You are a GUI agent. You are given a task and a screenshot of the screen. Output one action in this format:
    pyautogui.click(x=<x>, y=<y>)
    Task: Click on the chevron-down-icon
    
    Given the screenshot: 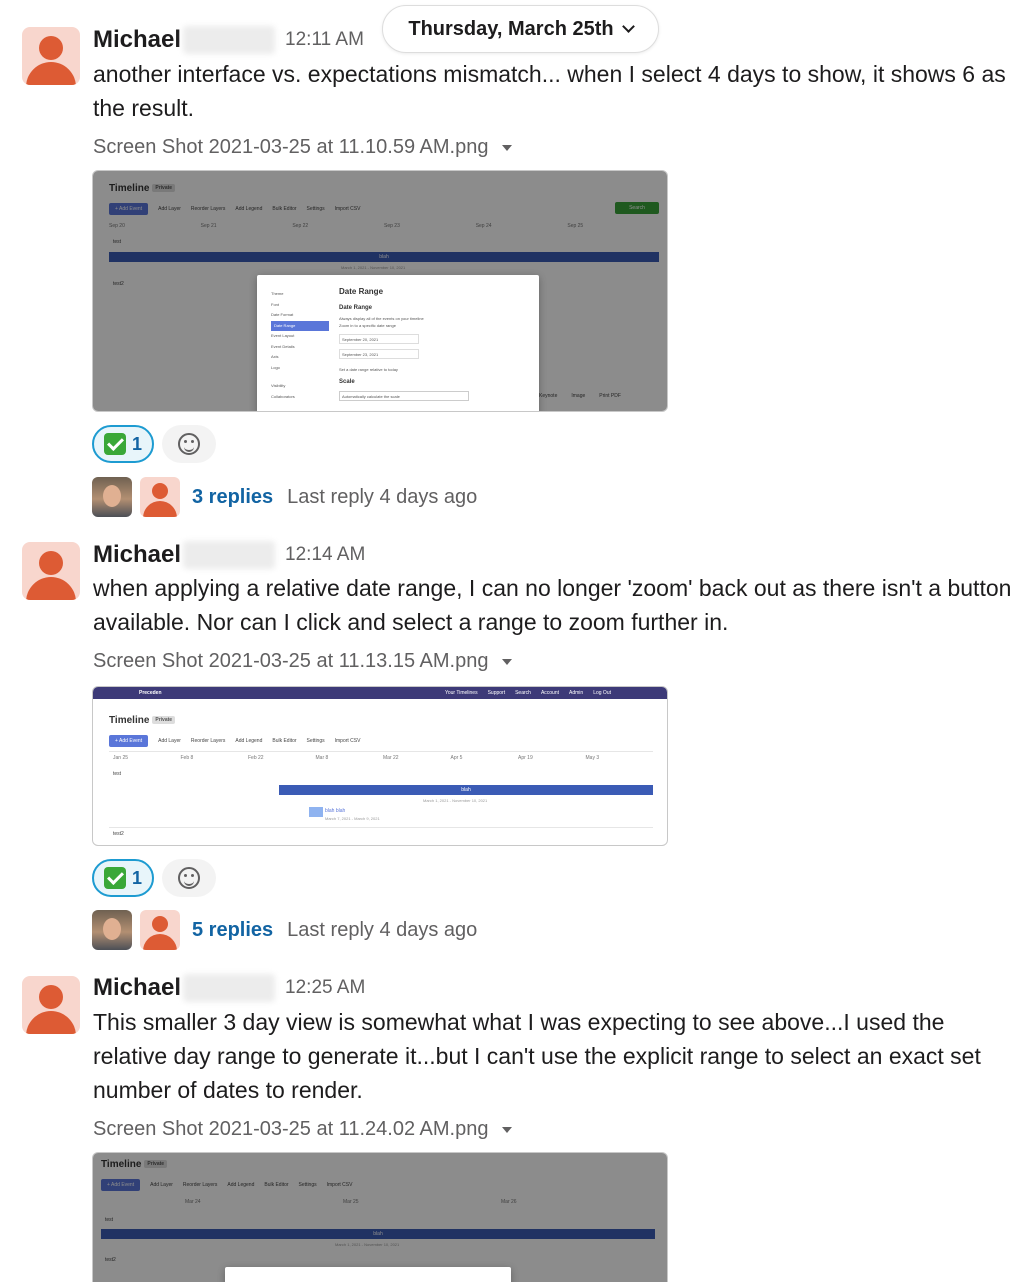 What is the action you would take?
    pyautogui.click(x=628, y=26)
    